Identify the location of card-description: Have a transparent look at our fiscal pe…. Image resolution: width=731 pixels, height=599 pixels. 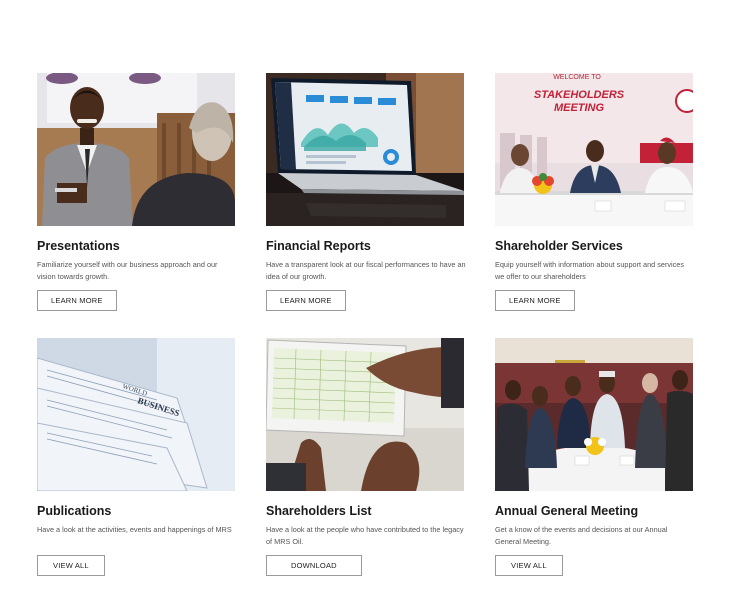
(366, 270).